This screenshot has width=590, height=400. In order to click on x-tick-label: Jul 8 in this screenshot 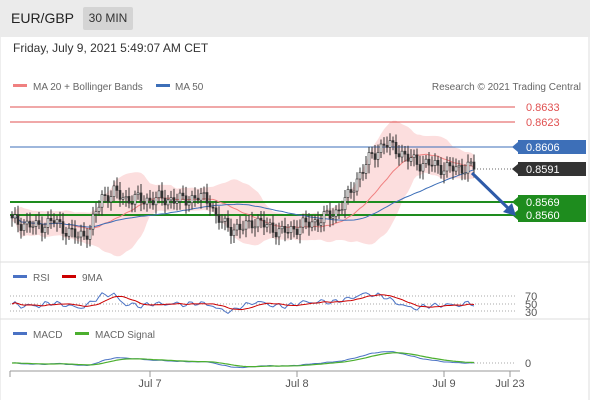, I will do `click(296, 384)`.